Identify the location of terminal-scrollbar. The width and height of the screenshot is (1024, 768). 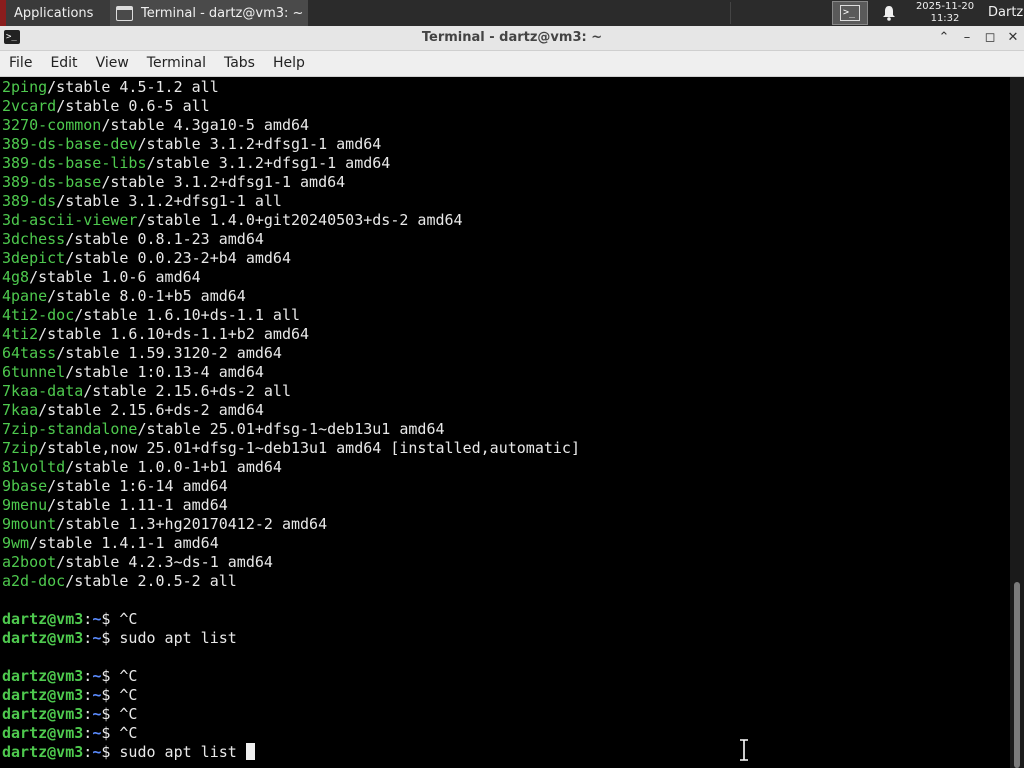
(1017, 422).